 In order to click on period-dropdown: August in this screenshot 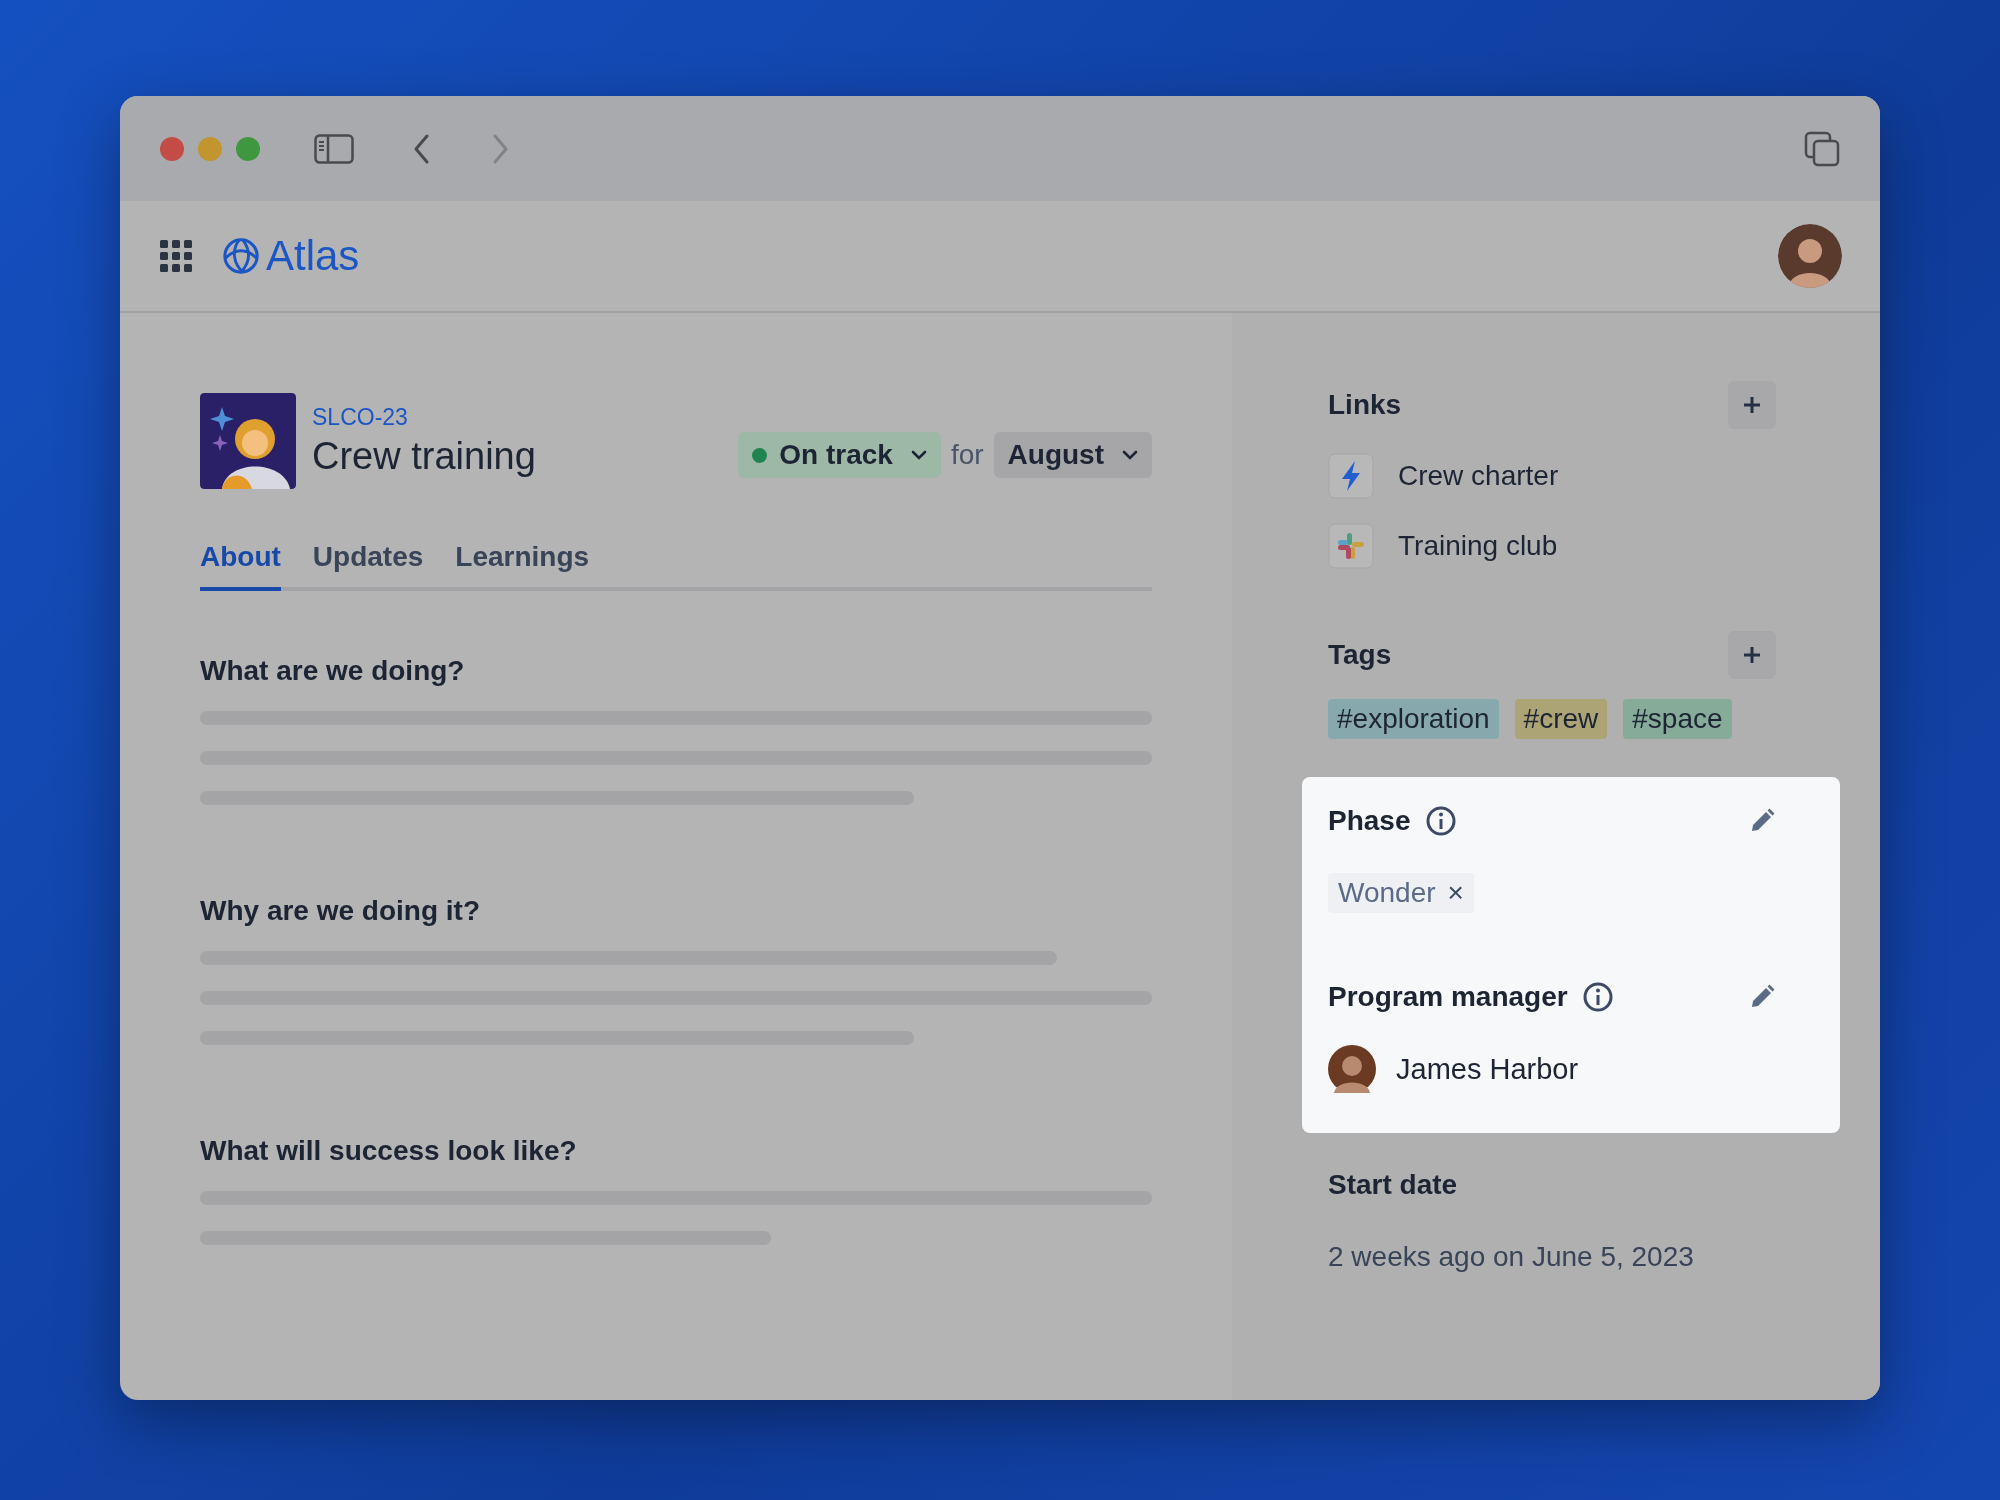, I will do `click(1072, 455)`.